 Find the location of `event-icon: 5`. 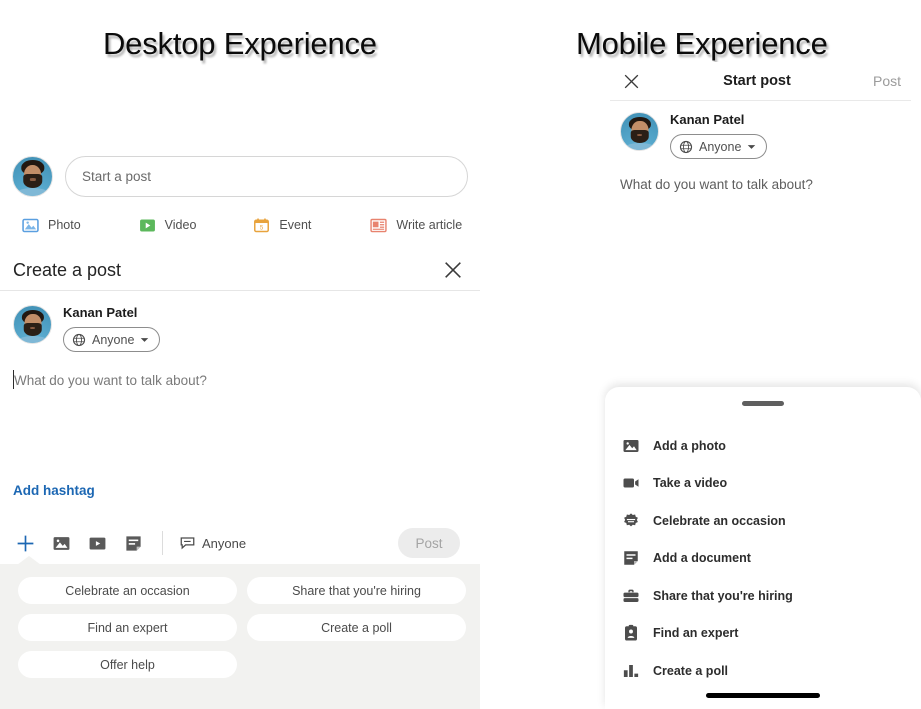

event-icon: 5 is located at coordinates (262, 224).